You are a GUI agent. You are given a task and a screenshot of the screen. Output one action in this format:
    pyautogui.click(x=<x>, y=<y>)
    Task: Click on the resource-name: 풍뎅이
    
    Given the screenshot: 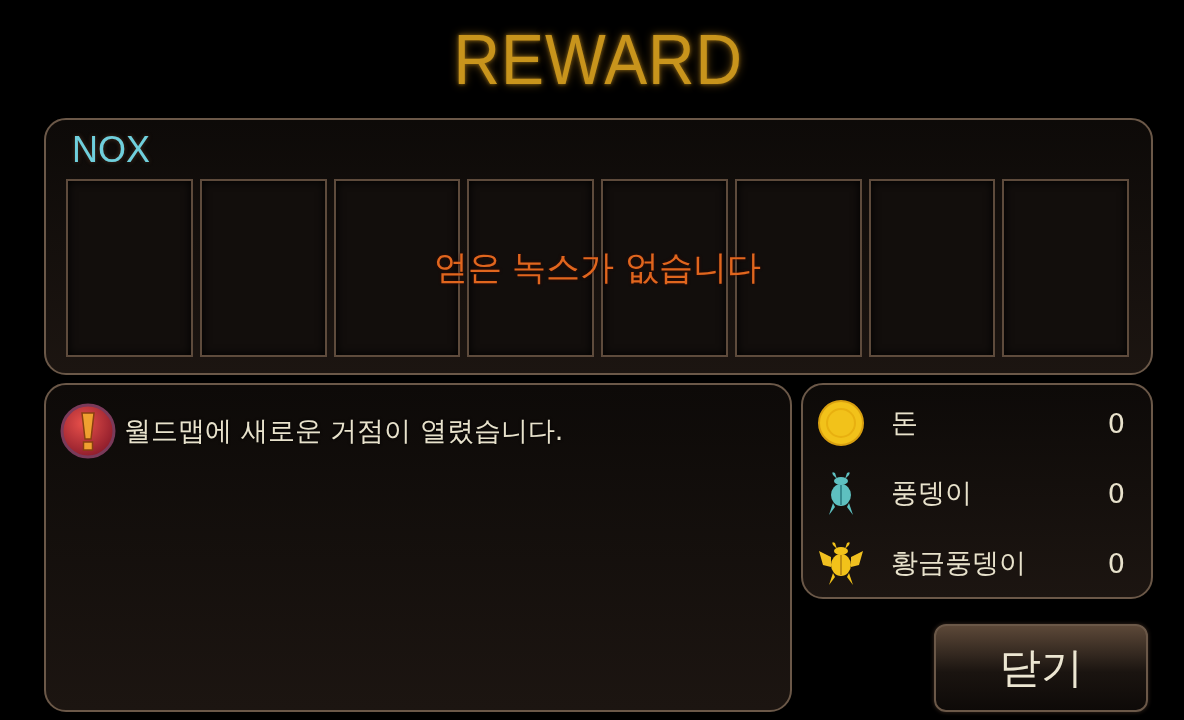 What is the action you would take?
    pyautogui.click(x=932, y=493)
    